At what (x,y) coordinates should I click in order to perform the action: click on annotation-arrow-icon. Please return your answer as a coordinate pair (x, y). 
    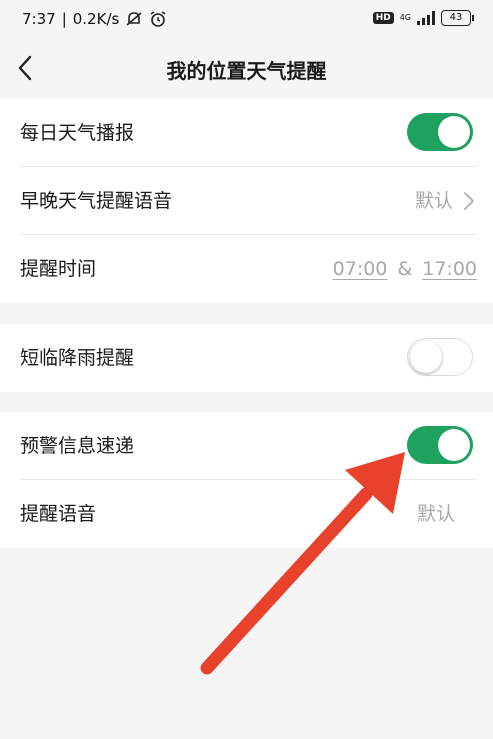
    Looking at the image, I should click on (302, 563).